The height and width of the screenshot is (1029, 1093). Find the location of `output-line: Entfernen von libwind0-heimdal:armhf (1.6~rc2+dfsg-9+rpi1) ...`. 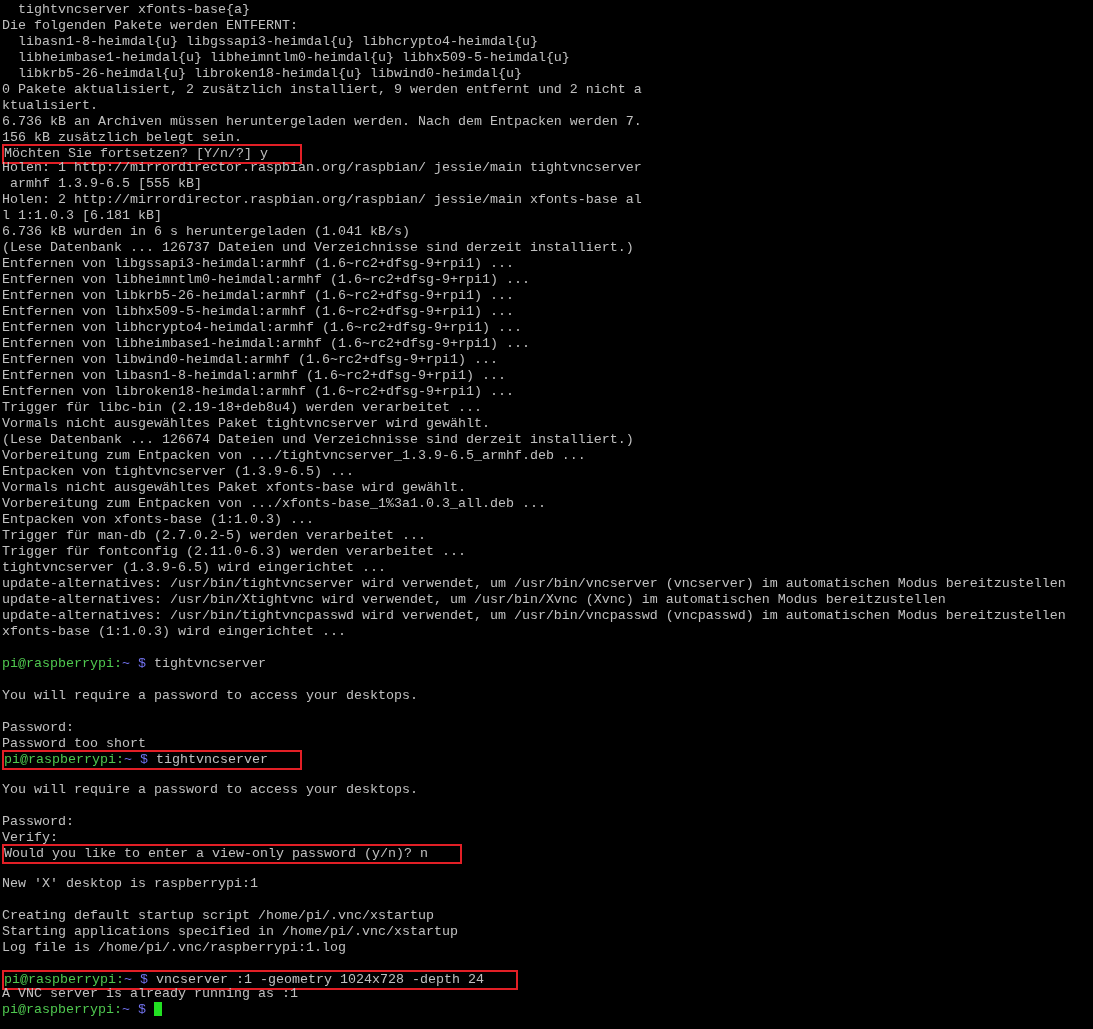

output-line: Entfernen von libwind0-heimdal:armhf (1.6~rc2+dfsg-9+rpi1) ... is located at coordinates (250, 359).